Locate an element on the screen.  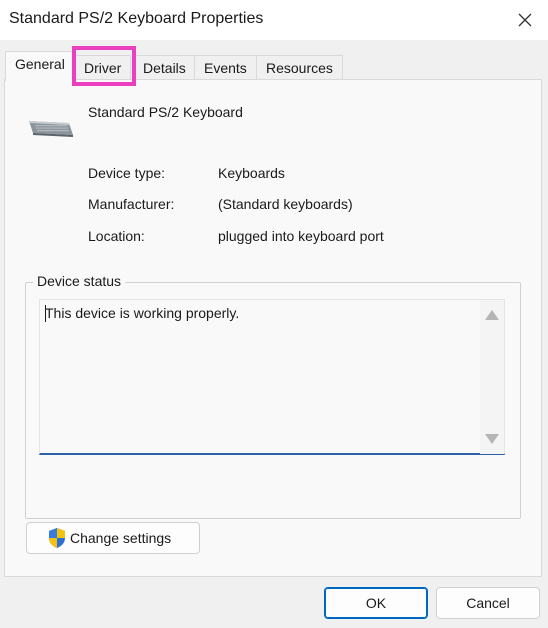
ok-label: OK is located at coordinates (376, 603).